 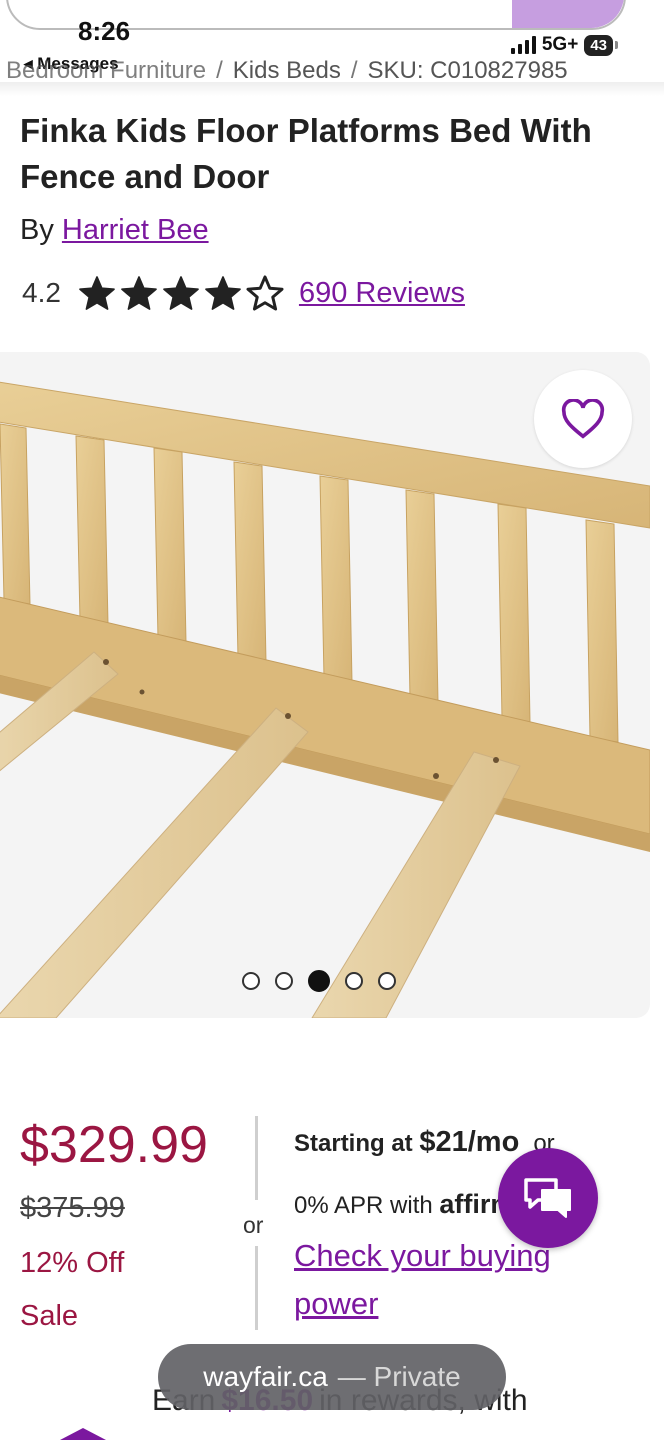 I want to click on status-indicators: 5G+ 43, so click(x=564, y=45).